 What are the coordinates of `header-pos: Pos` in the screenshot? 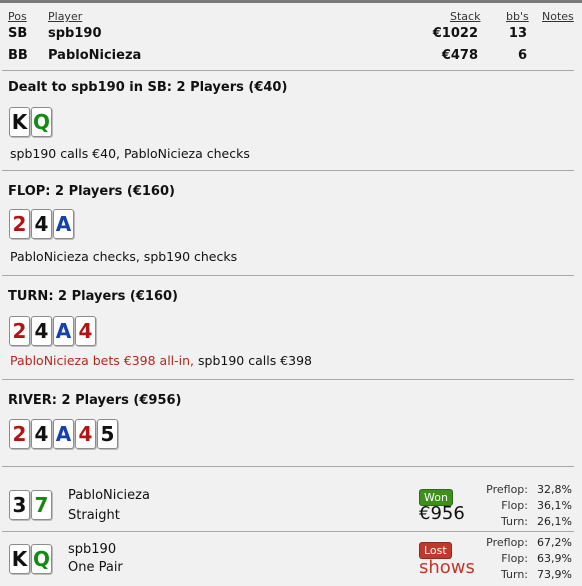 It's located at (17, 16).